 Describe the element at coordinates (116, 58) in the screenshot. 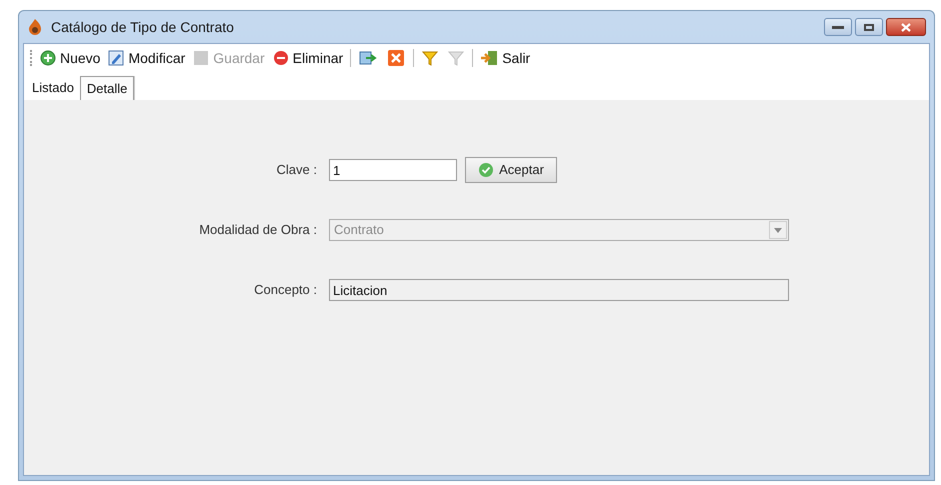

I see `edit-icon` at that location.